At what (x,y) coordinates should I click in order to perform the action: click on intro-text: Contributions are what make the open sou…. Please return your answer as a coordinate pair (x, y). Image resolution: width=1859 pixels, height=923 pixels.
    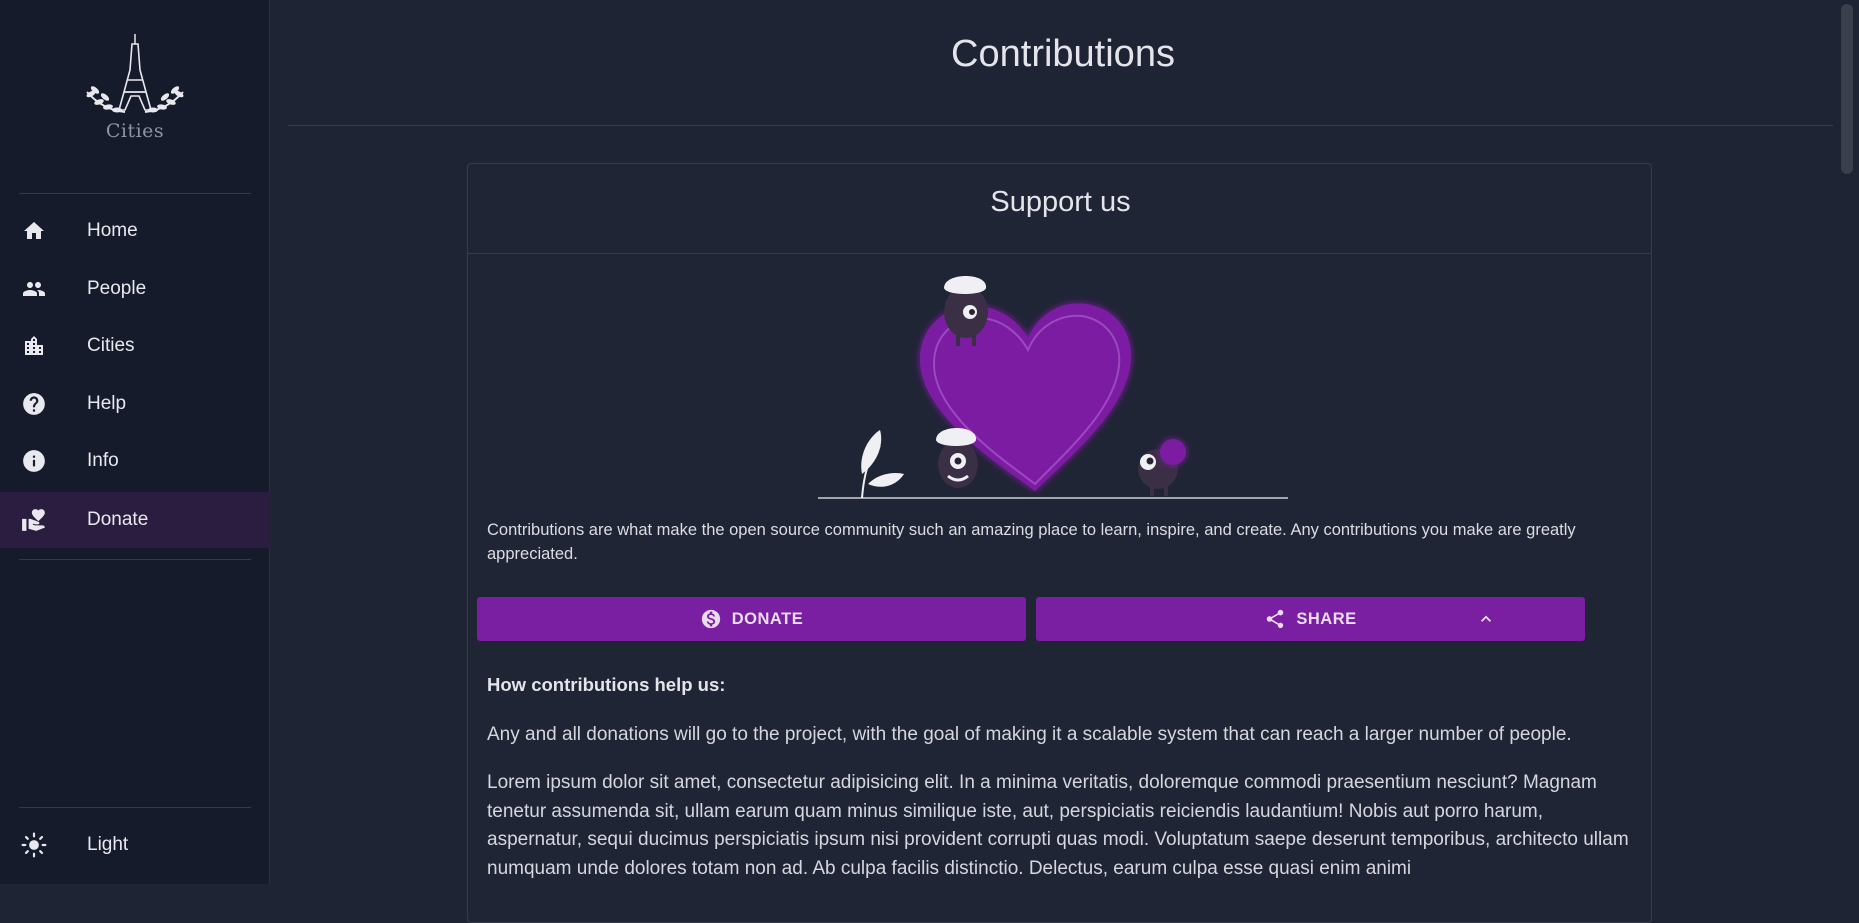
    Looking at the image, I should click on (1031, 542).